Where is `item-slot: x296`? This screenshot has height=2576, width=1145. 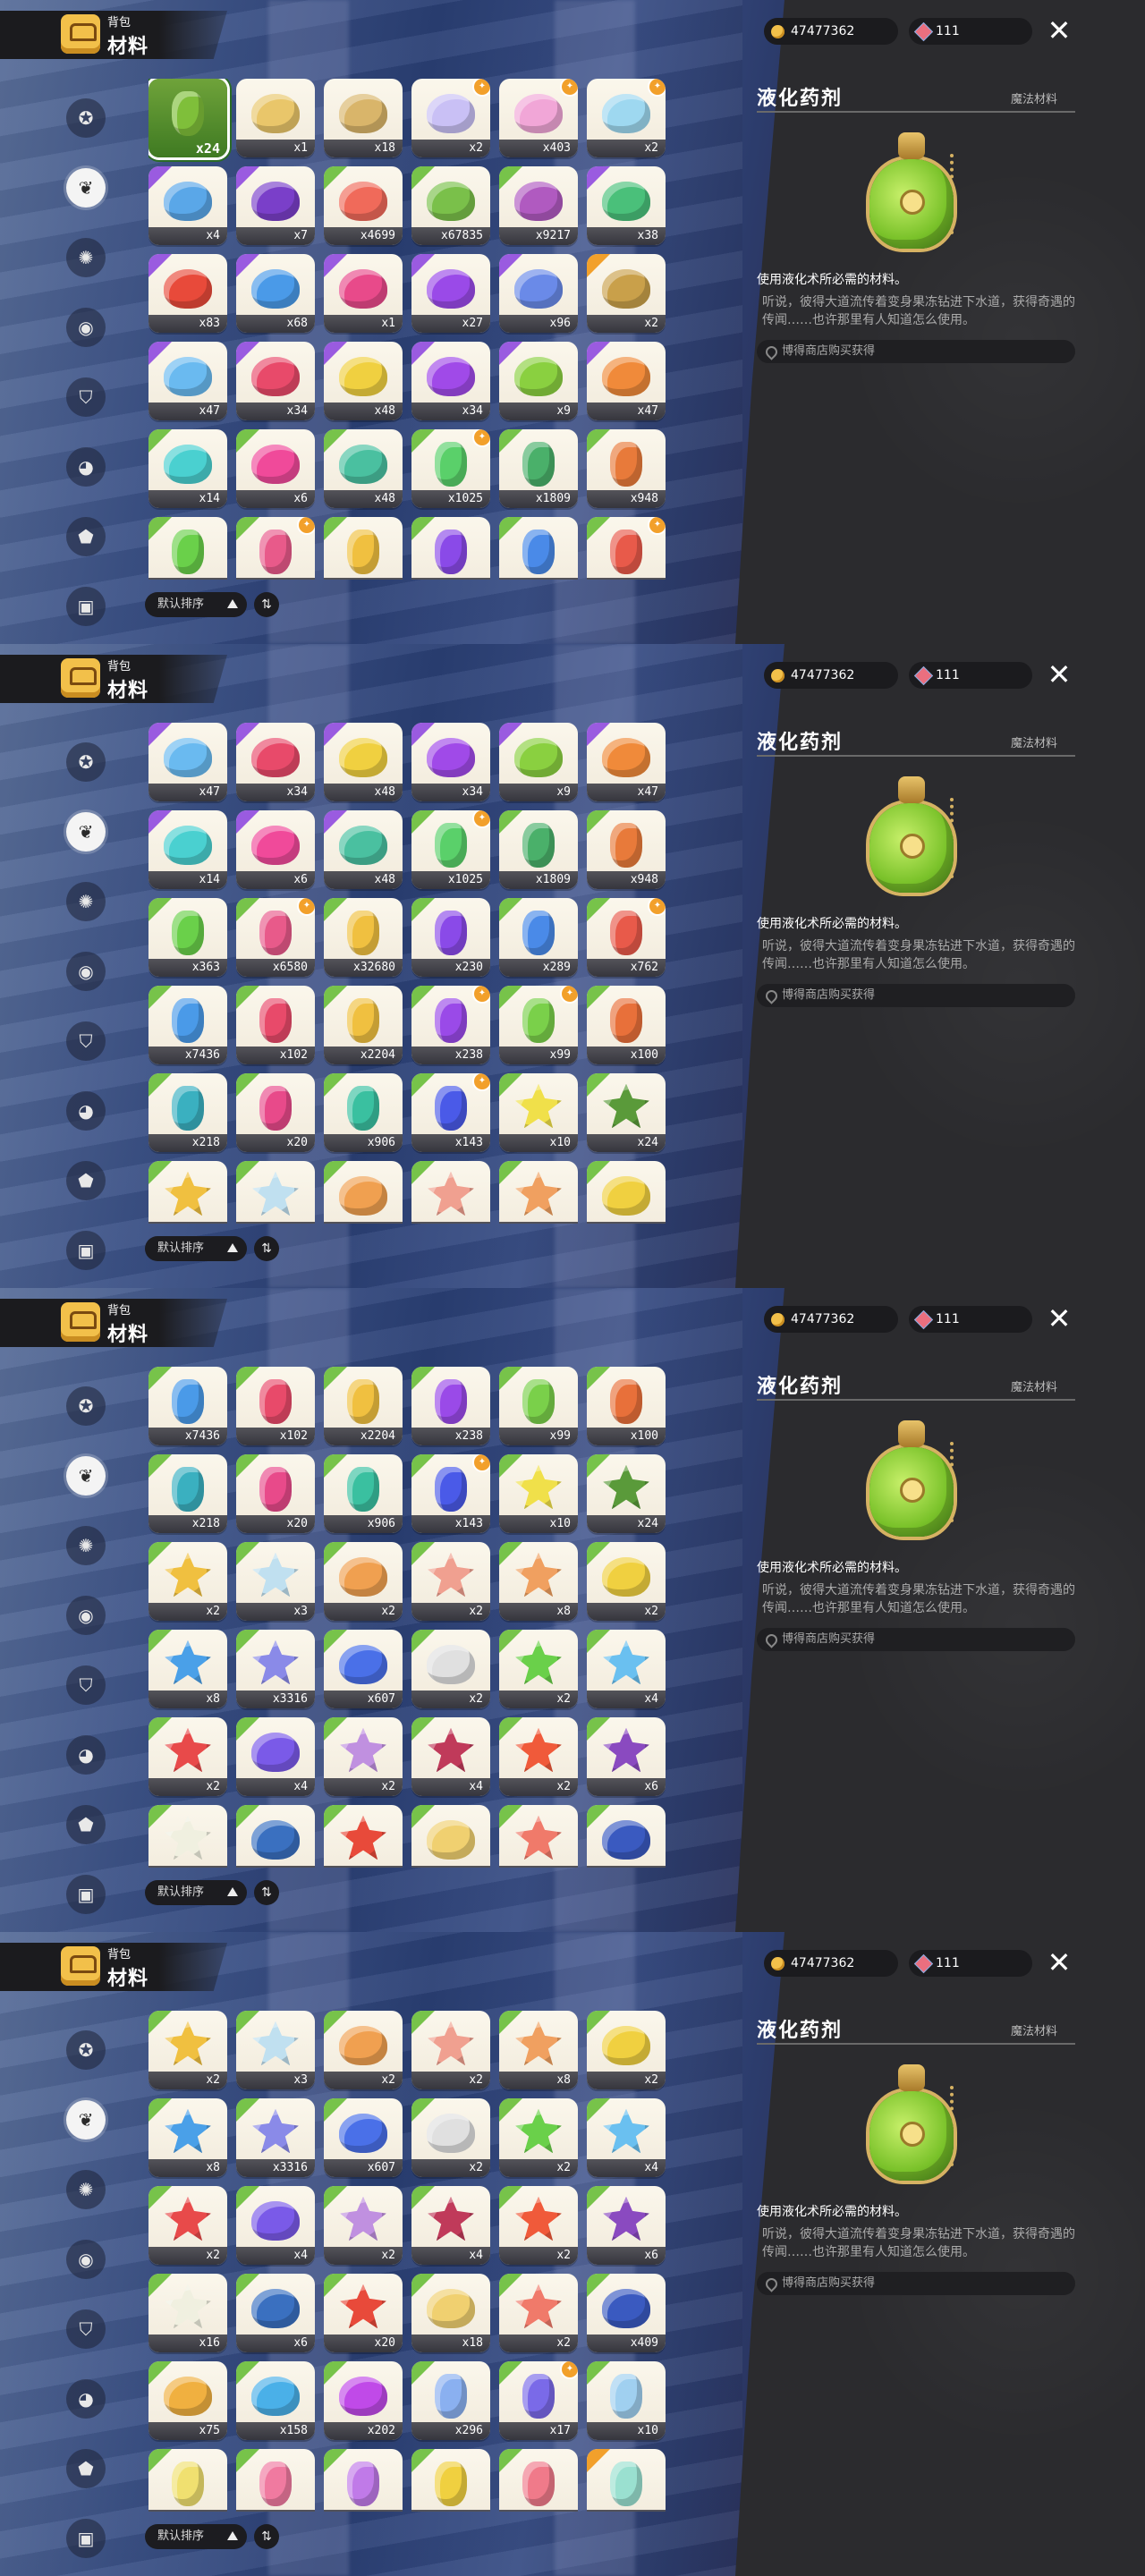 item-slot: x296 is located at coordinates (450, 2400).